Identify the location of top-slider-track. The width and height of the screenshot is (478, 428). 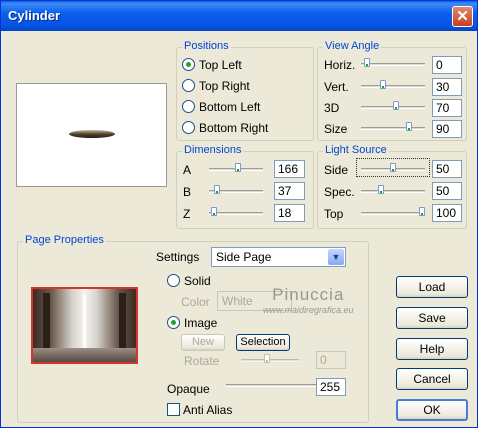
(393, 213).